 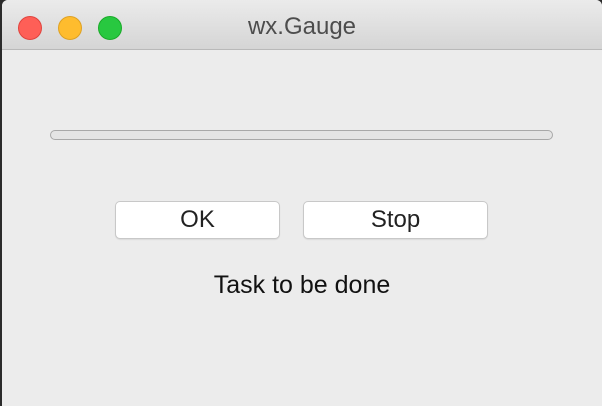 I want to click on window-title: wx.Gauge, so click(x=302, y=26).